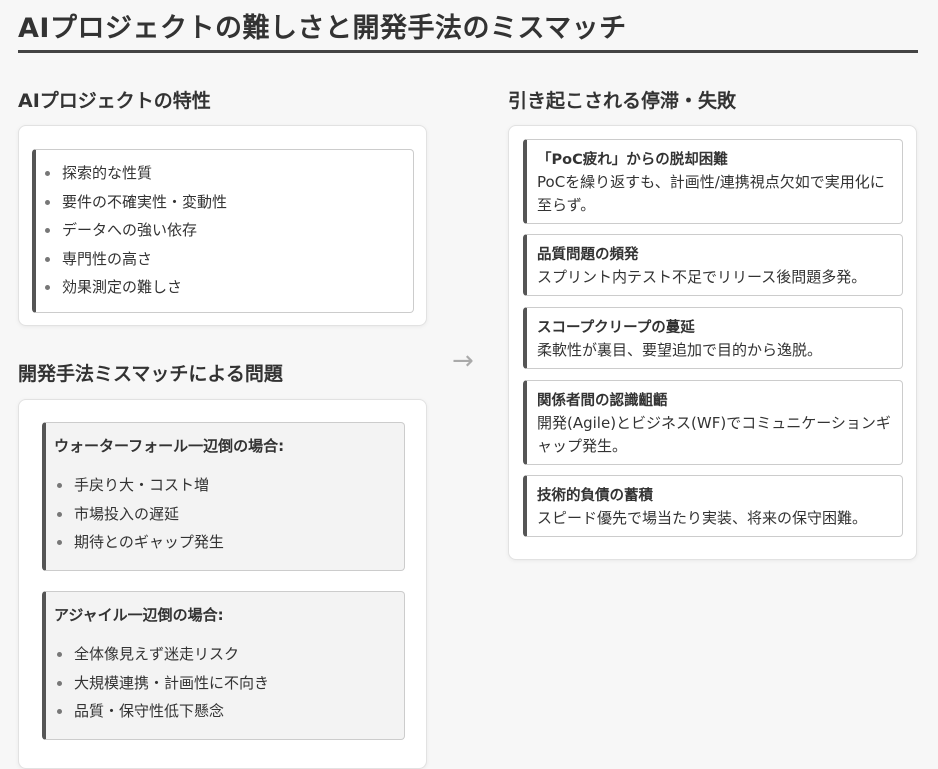  I want to click on list-item: データへの強い依存, so click(134, 230).